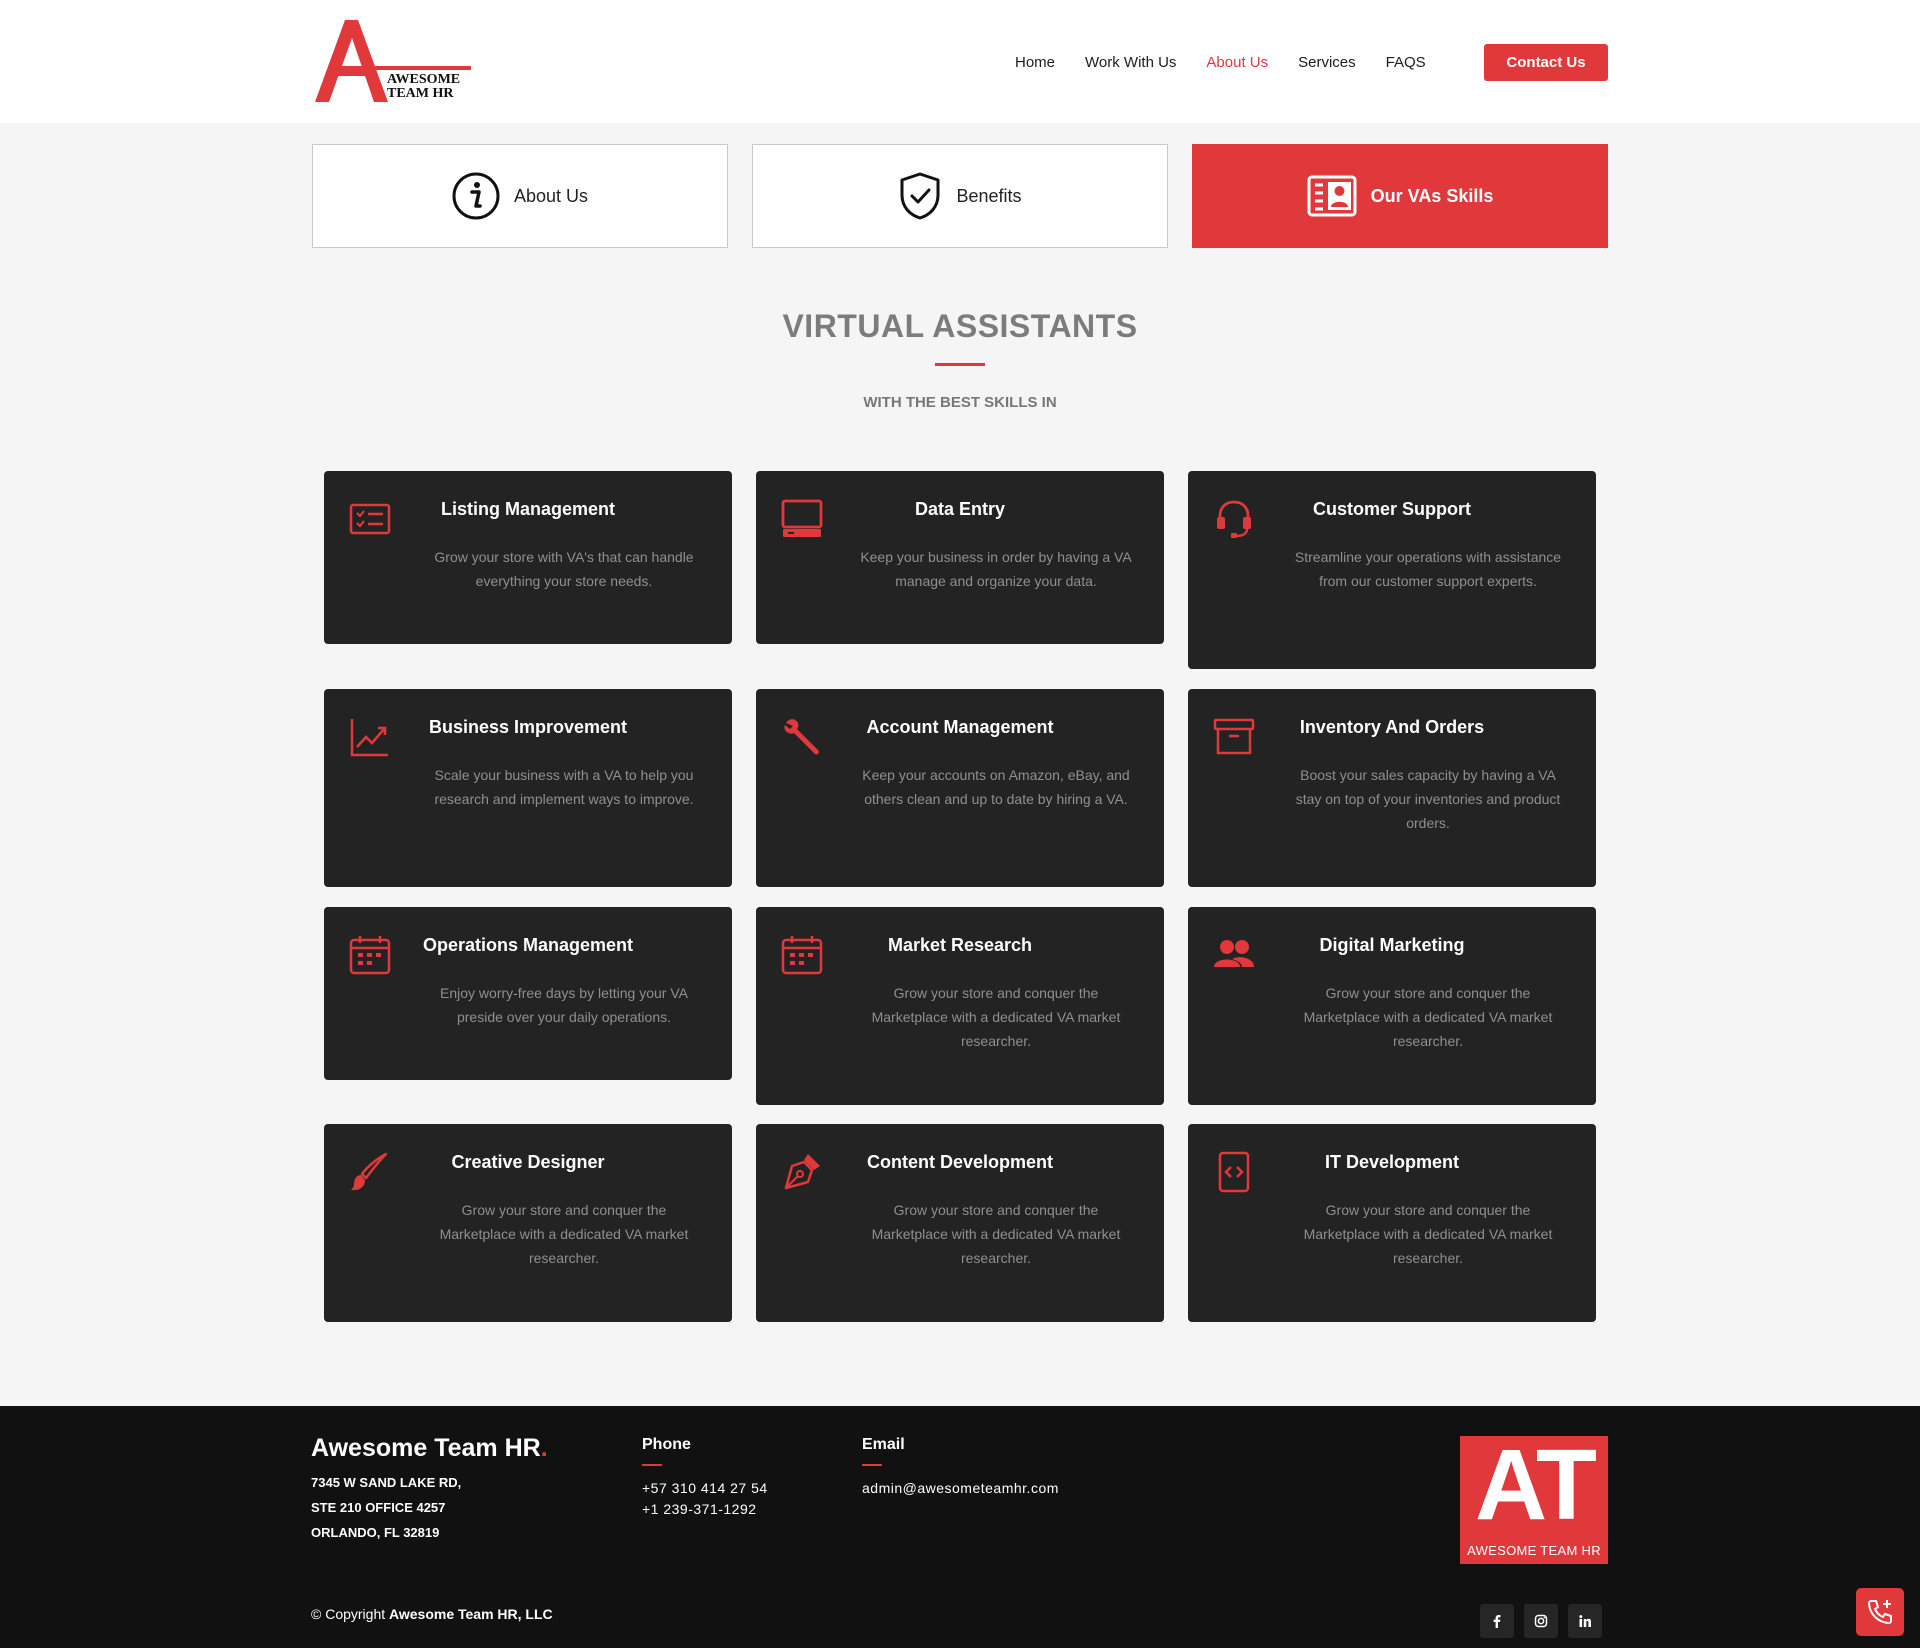 The width and height of the screenshot is (1920, 1648). Describe the element at coordinates (1130, 62) in the screenshot. I see `nav-work-with-us: Work With Us` at that location.